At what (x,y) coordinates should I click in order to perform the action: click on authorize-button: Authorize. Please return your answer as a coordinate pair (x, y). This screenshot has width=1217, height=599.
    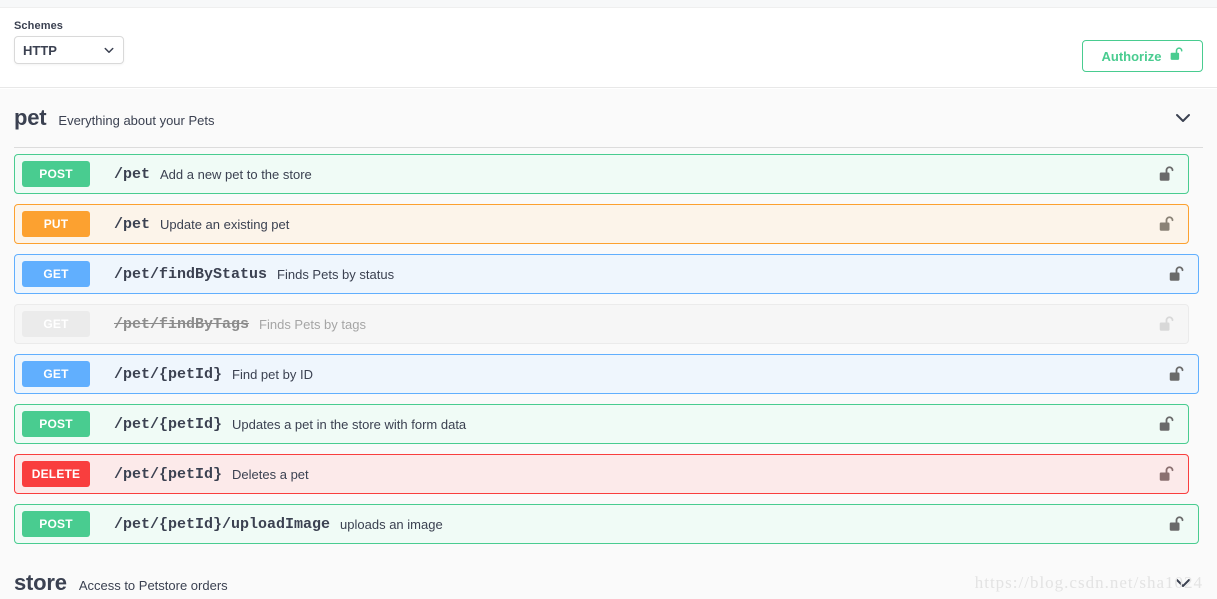
    Looking at the image, I should click on (1142, 56).